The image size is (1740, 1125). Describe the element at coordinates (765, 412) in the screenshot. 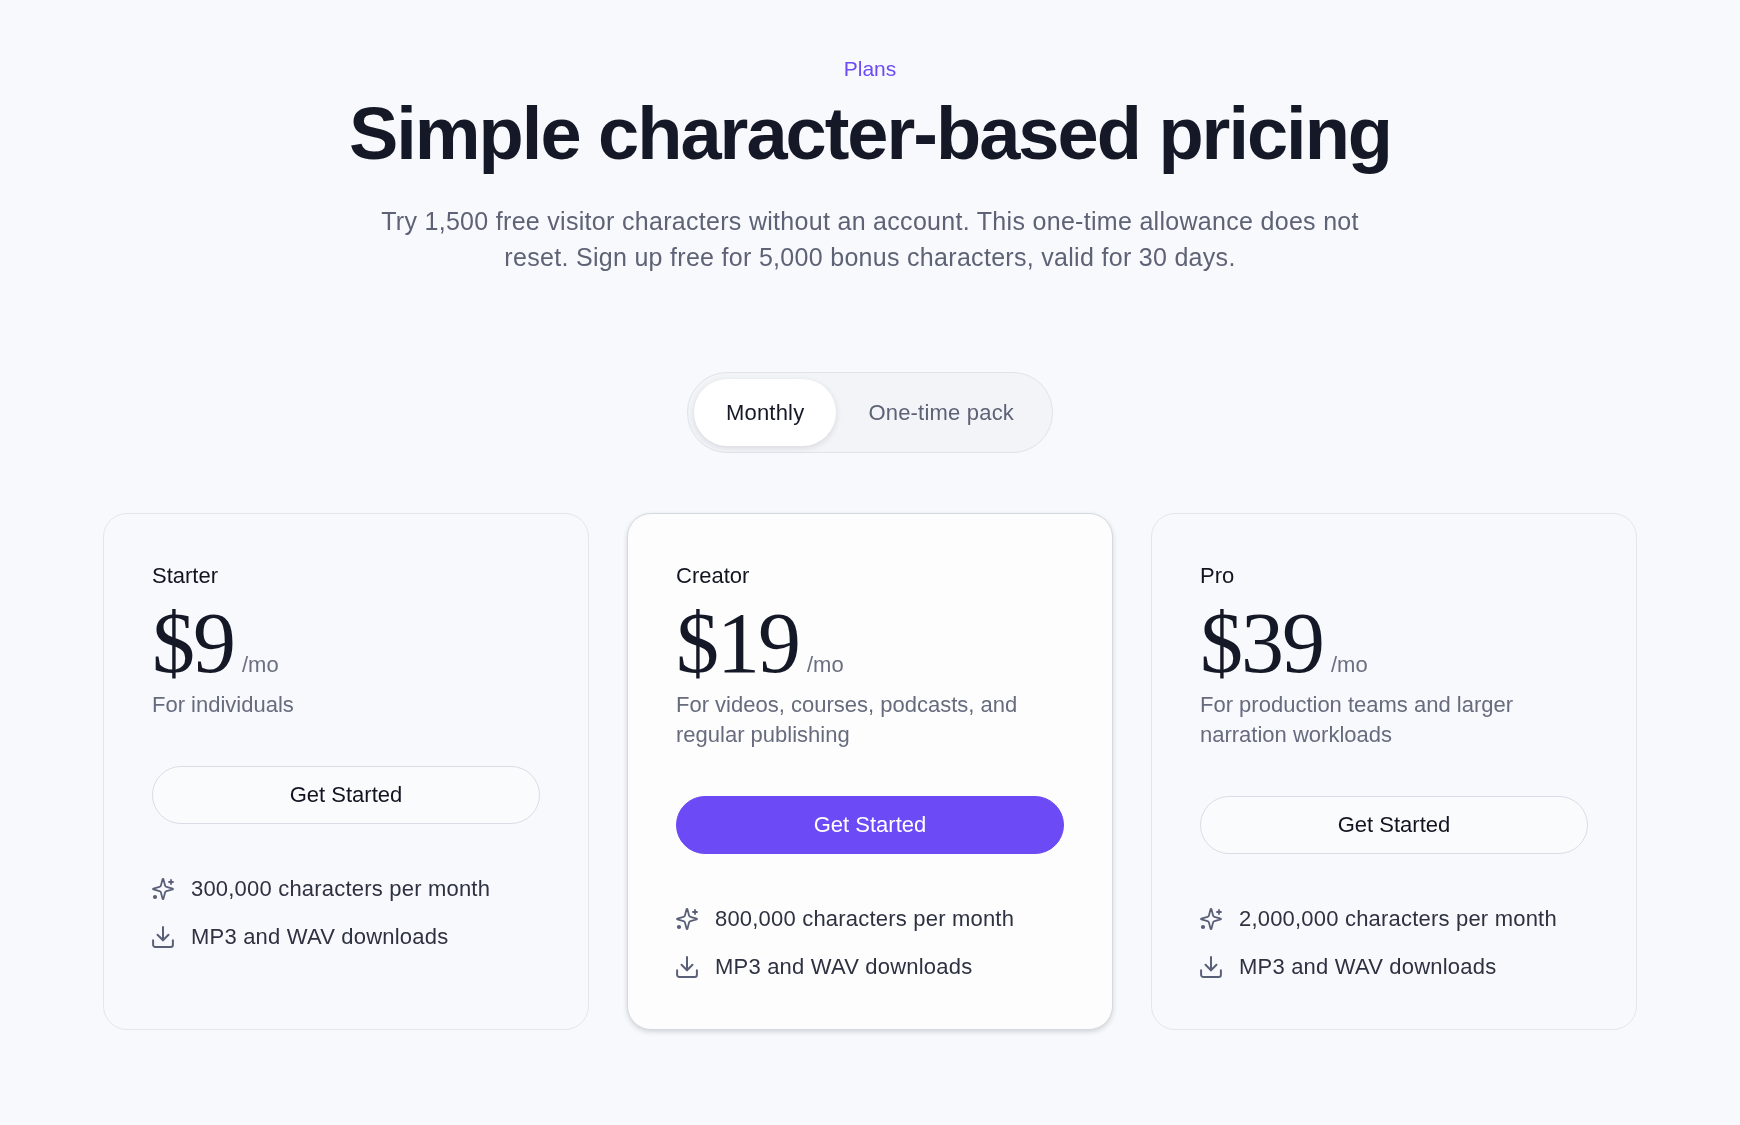

I see `toggle-tab: Monthly` at that location.